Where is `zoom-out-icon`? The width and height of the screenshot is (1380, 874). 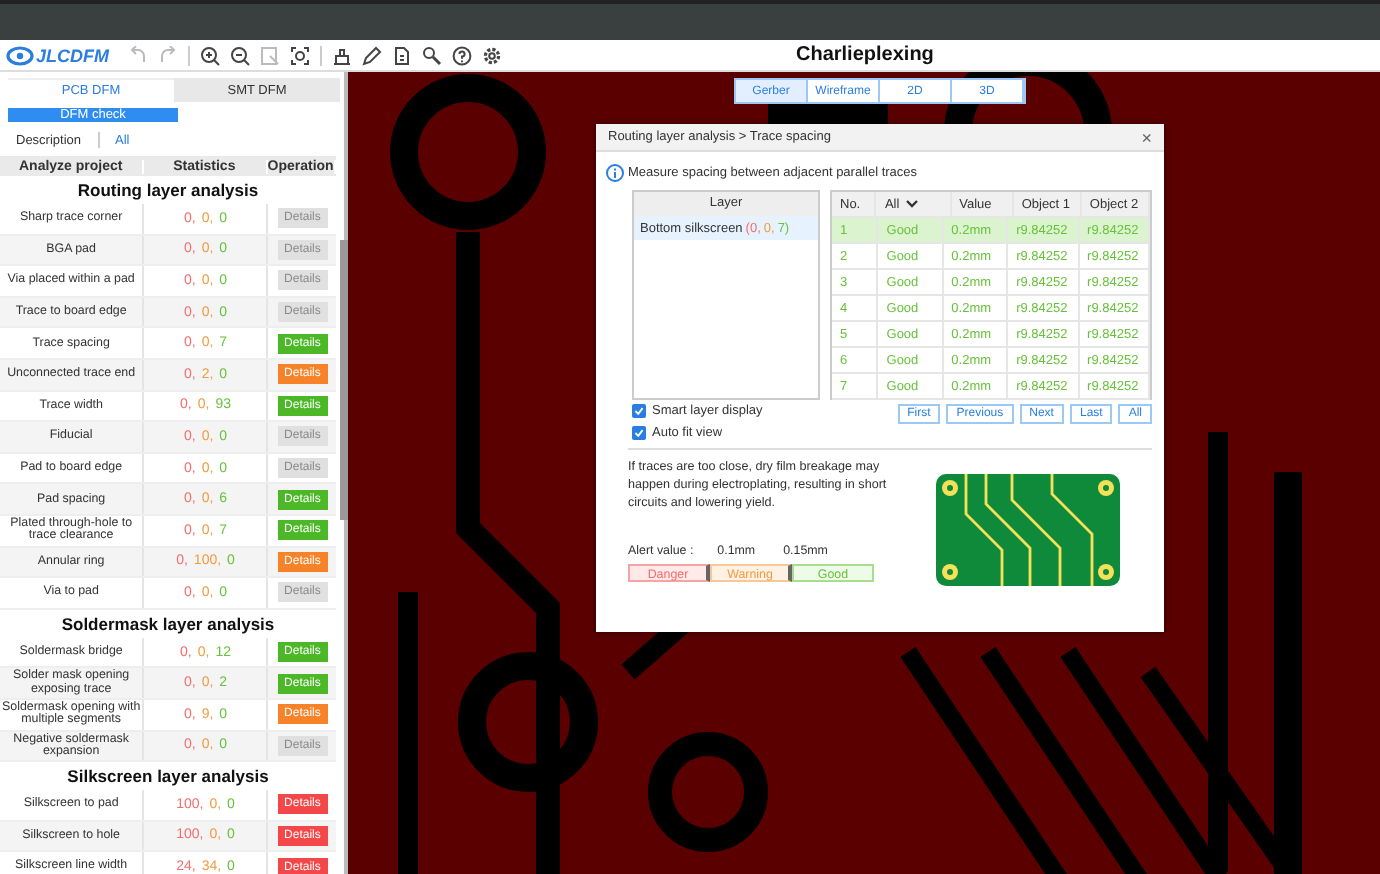
zoom-out-icon is located at coordinates (239, 55).